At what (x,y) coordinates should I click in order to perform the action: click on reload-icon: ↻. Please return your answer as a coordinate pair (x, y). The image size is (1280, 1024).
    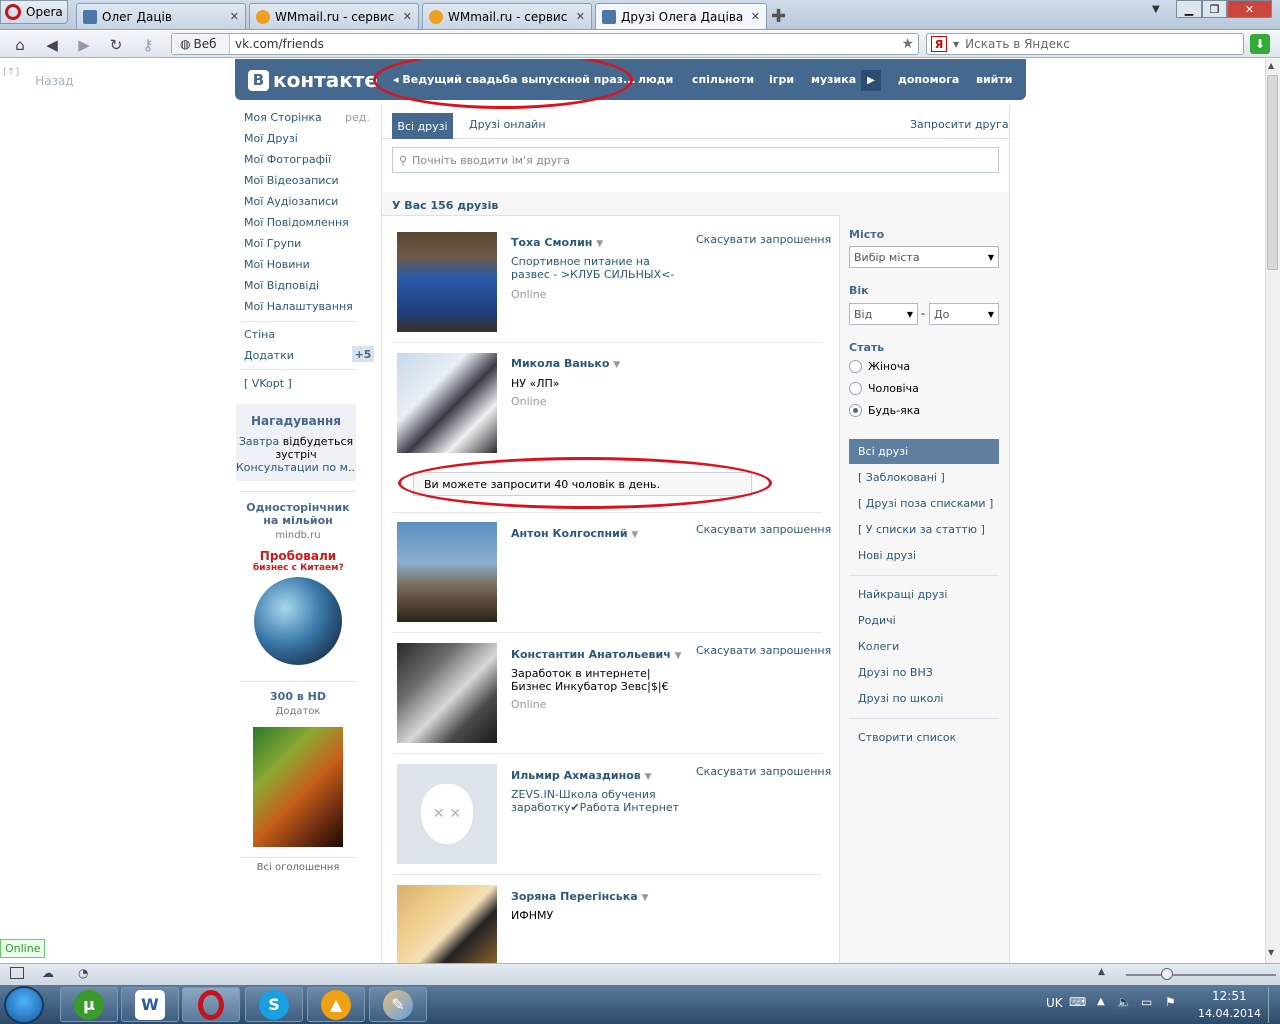
    Looking at the image, I should click on (116, 45).